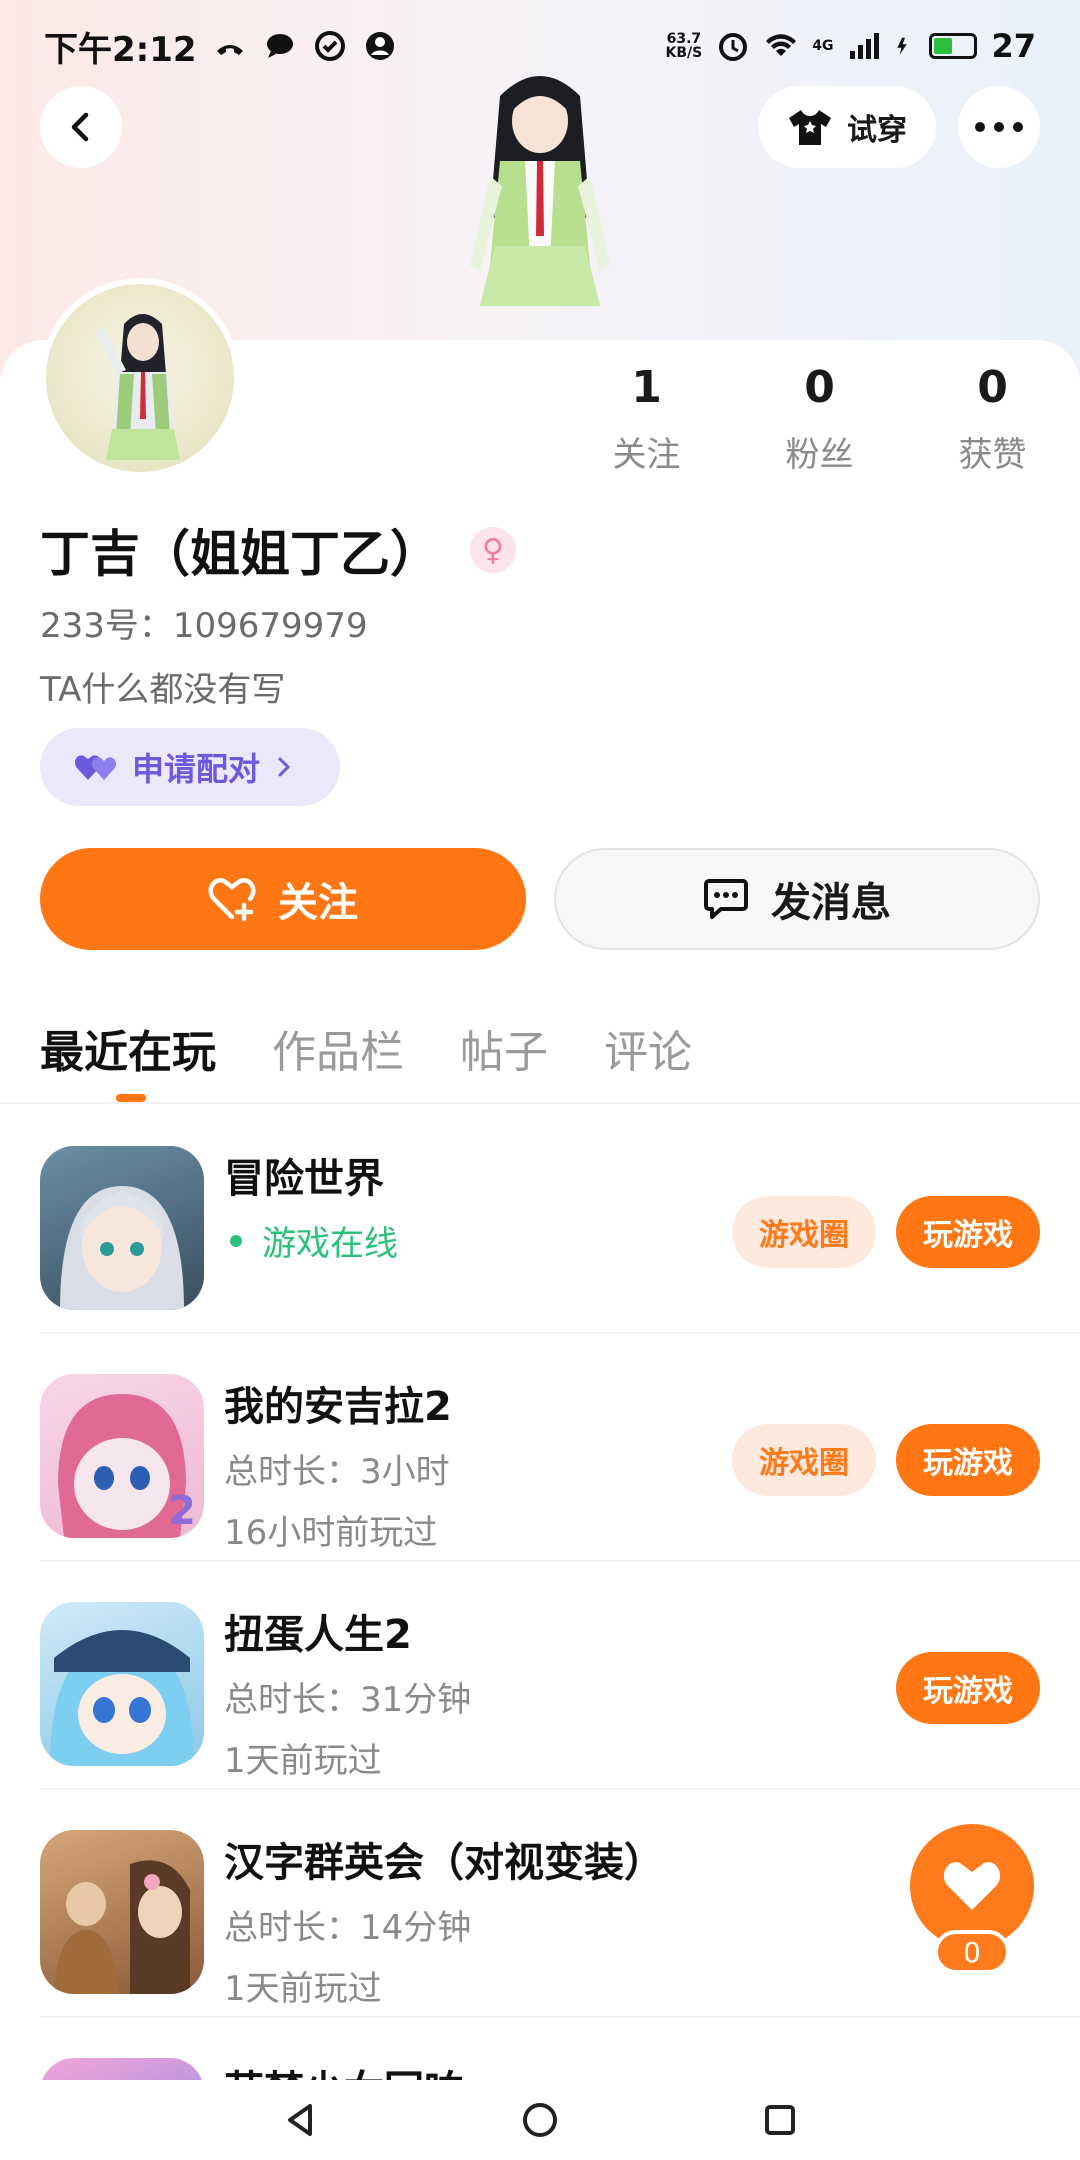 The width and height of the screenshot is (1080, 2160). Describe the element at coordinates (128, 1048) in the screenshot. I see `tab-recently-played: 最近在玩` at that location.